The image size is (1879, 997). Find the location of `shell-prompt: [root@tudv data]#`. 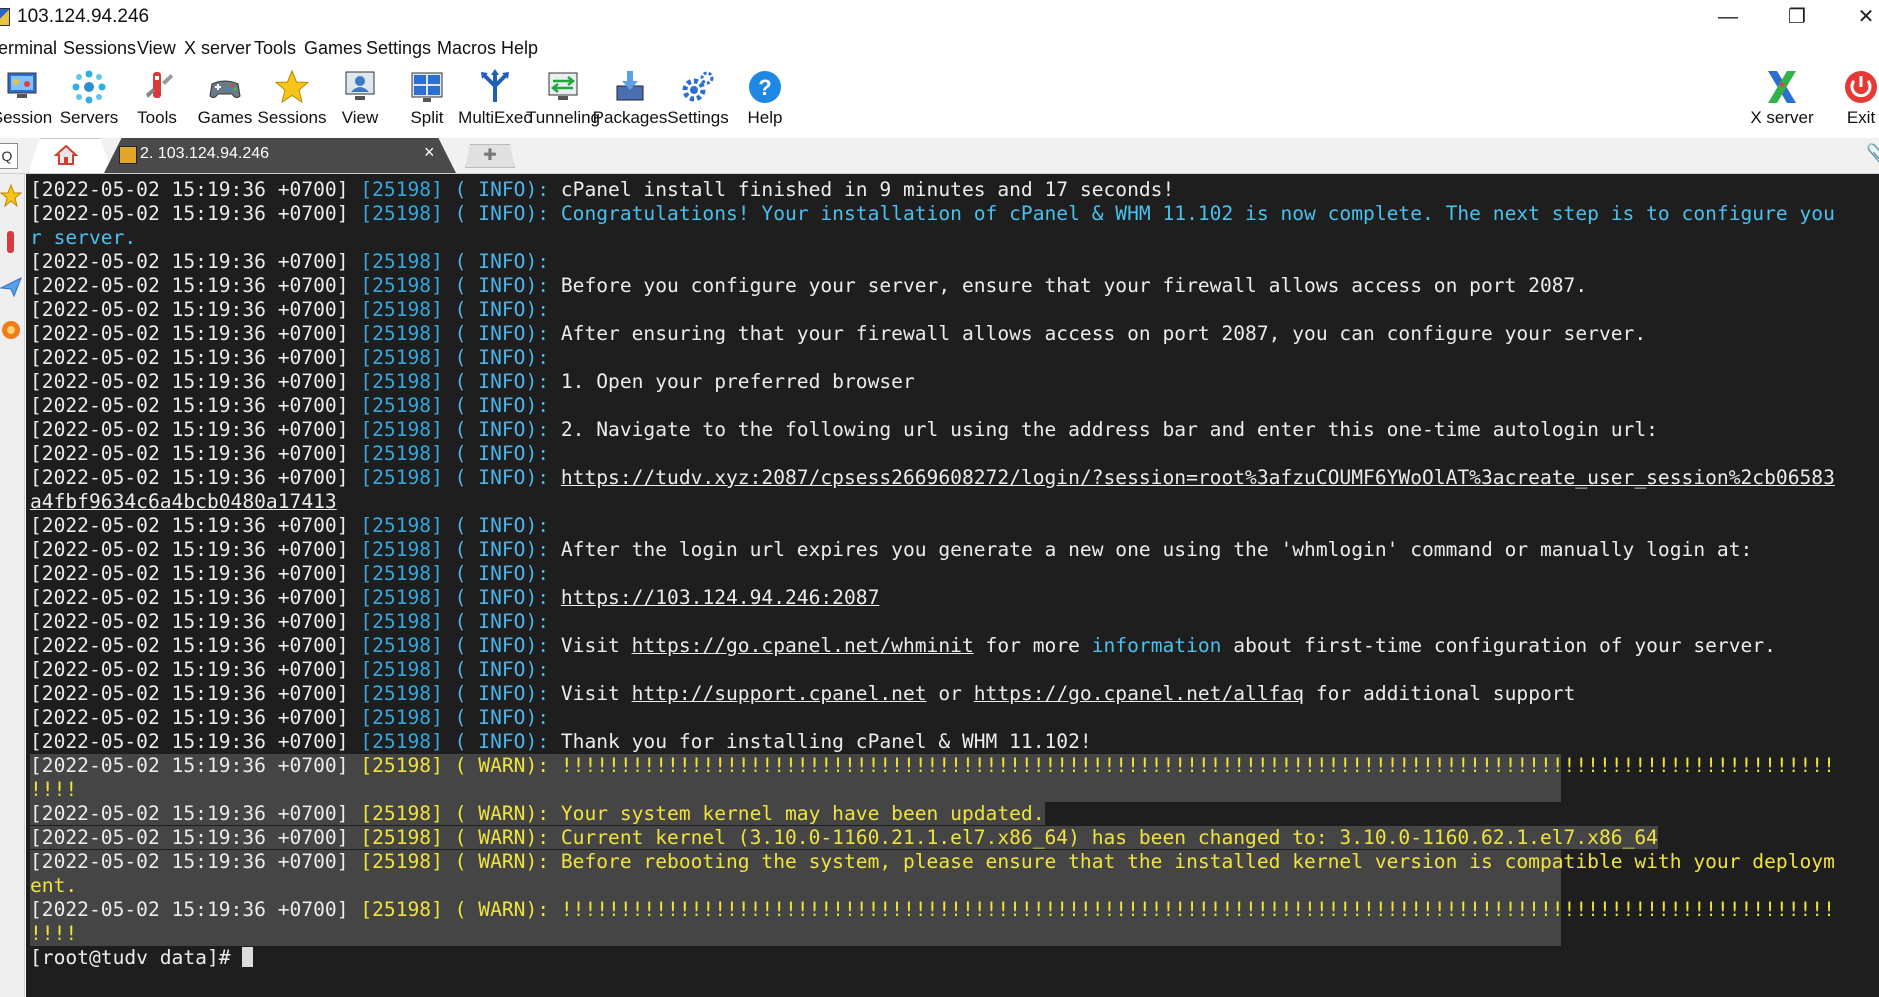

shell-prompt: [root@tudv data]# is located at coordinates (136, 957).